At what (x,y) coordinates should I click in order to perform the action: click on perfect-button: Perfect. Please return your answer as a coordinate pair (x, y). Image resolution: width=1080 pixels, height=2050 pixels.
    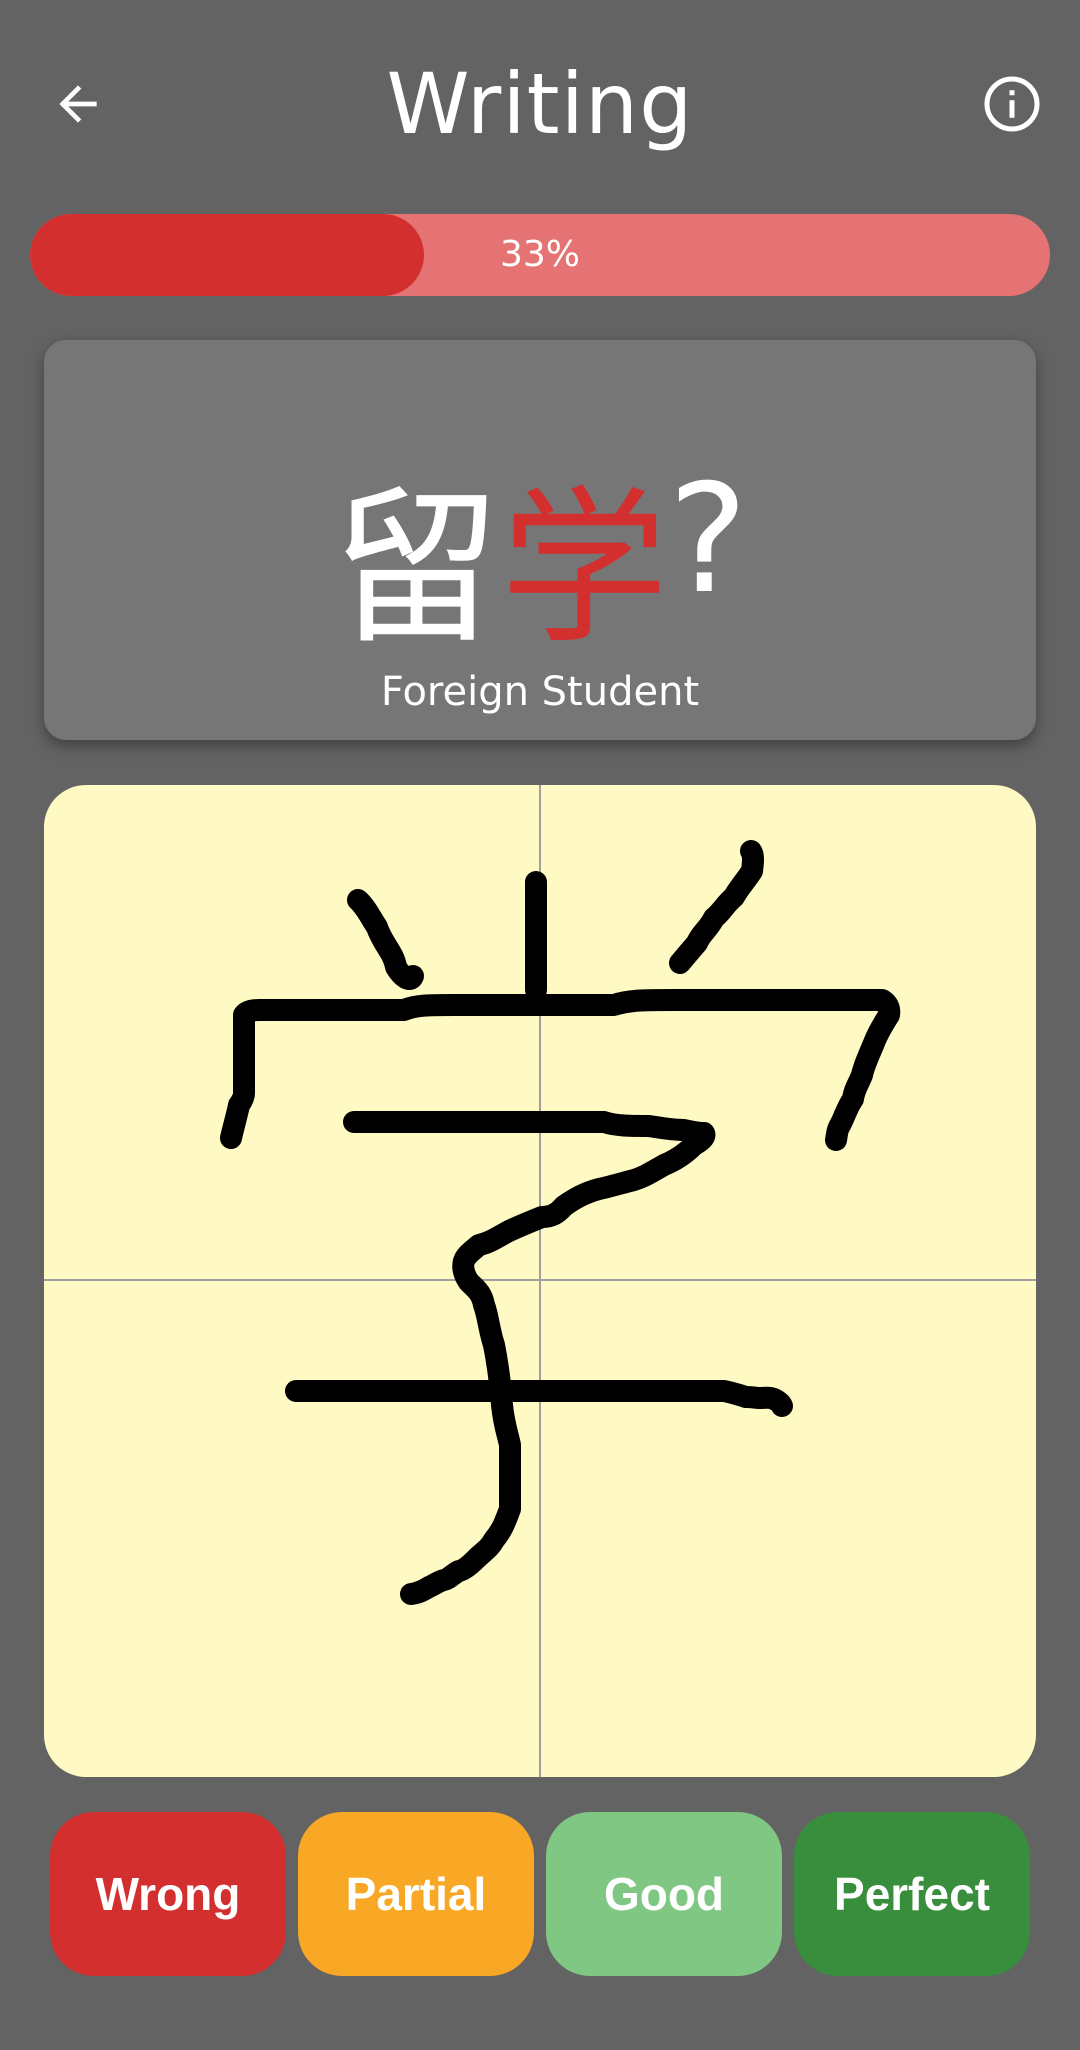
    Looking at the image, I should click on (912, 1894).